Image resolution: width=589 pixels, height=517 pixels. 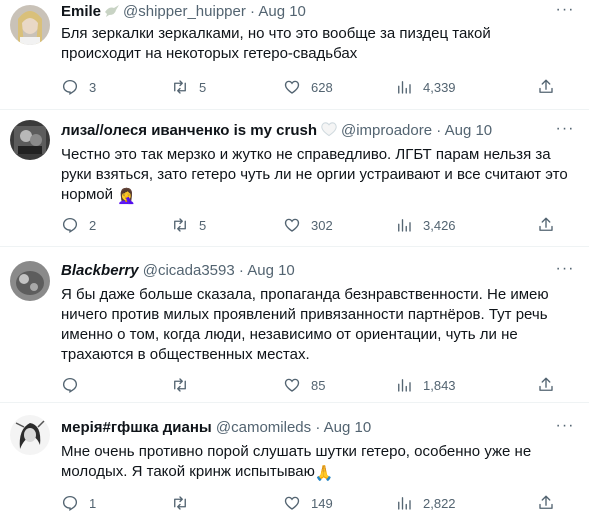 I want to click on tweet-header: Emile @shipper_huipper · Aug 10, so click(x=305, y=13).